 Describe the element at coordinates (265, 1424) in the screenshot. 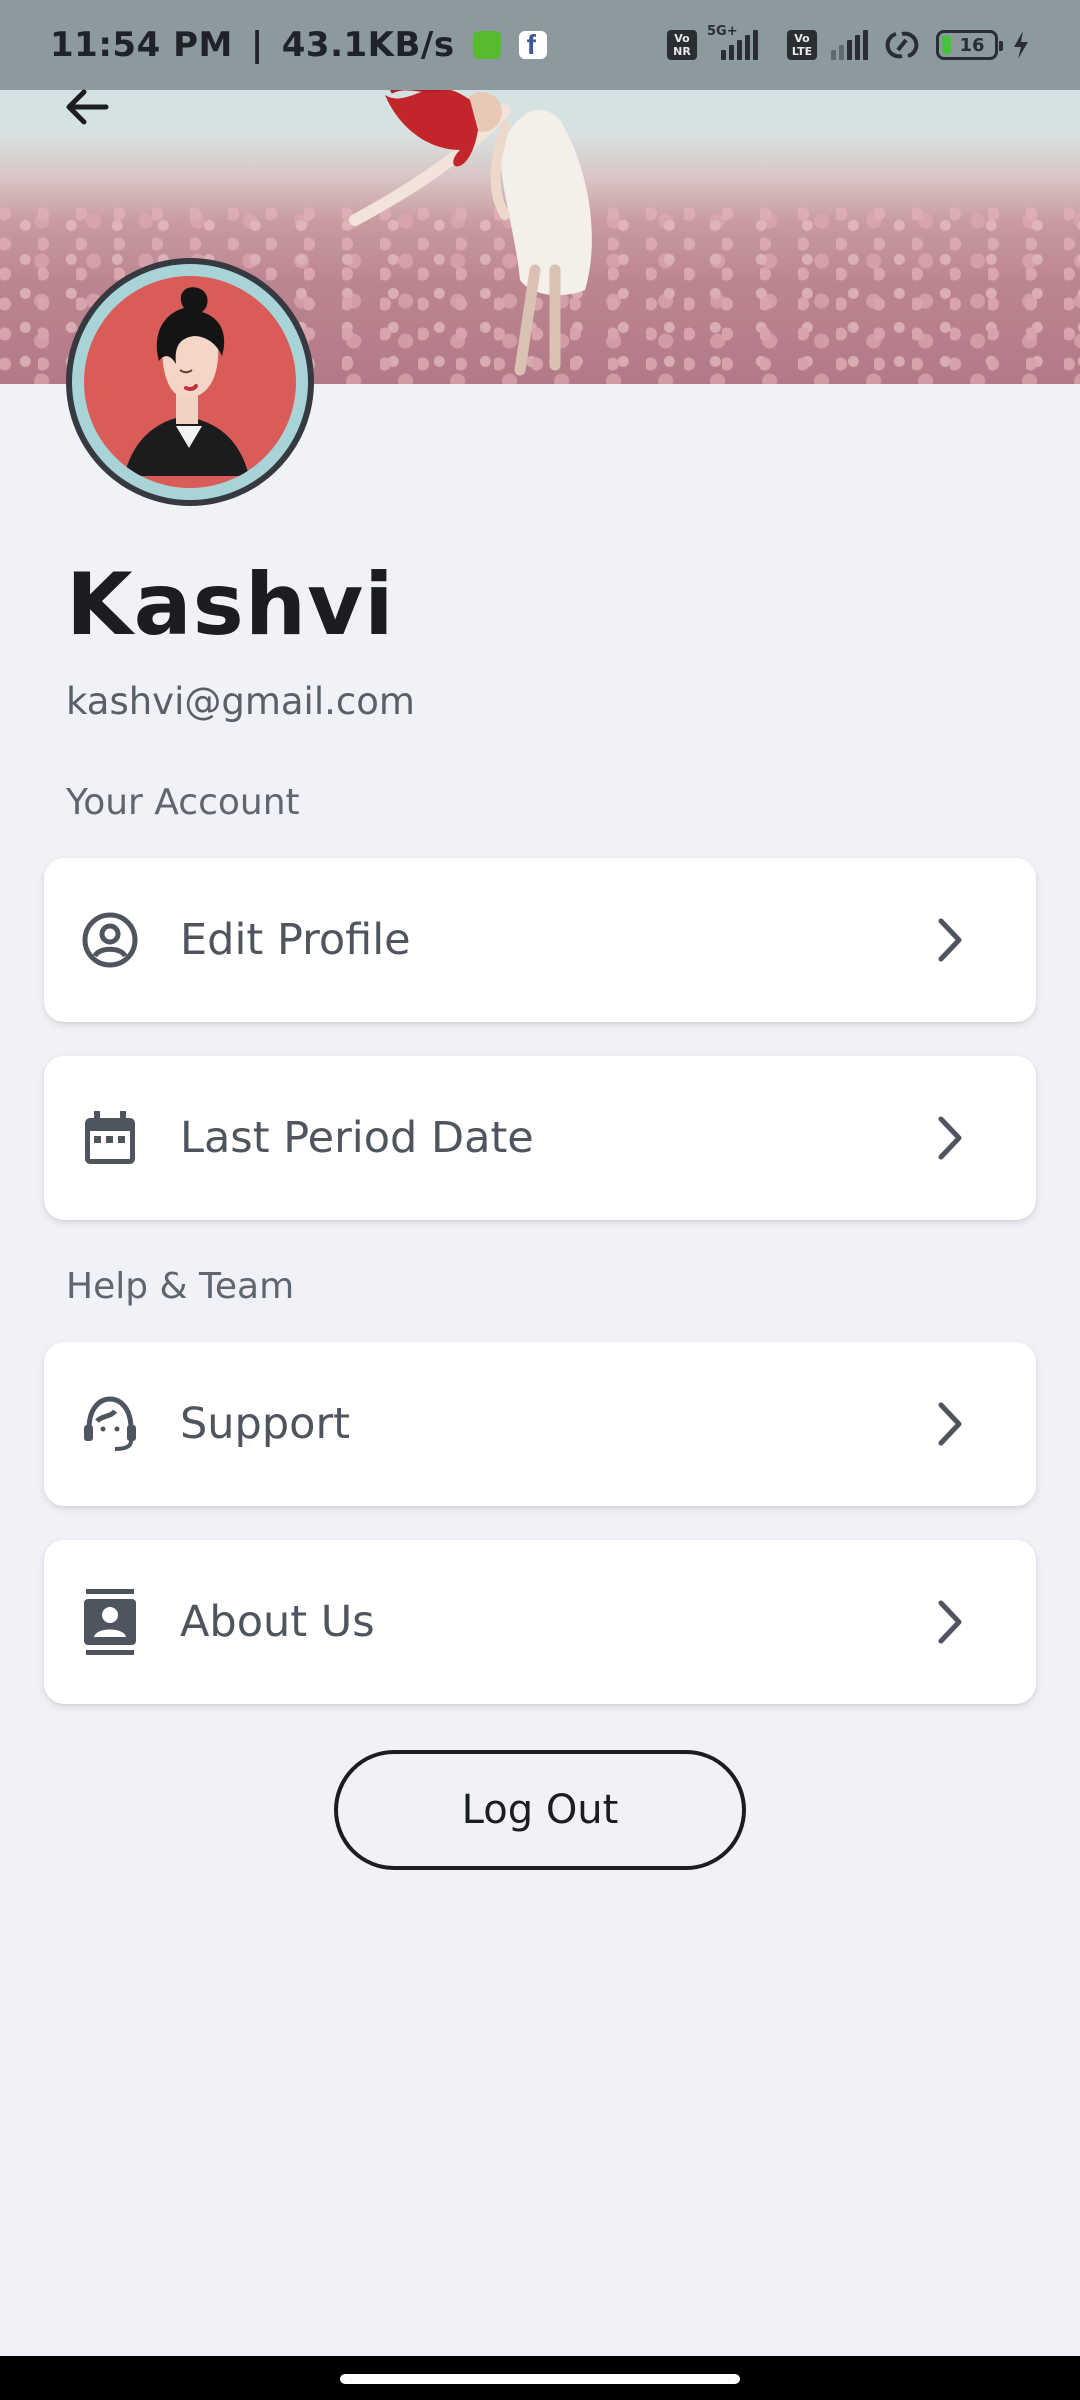

I see `support-label: Support` at that location.